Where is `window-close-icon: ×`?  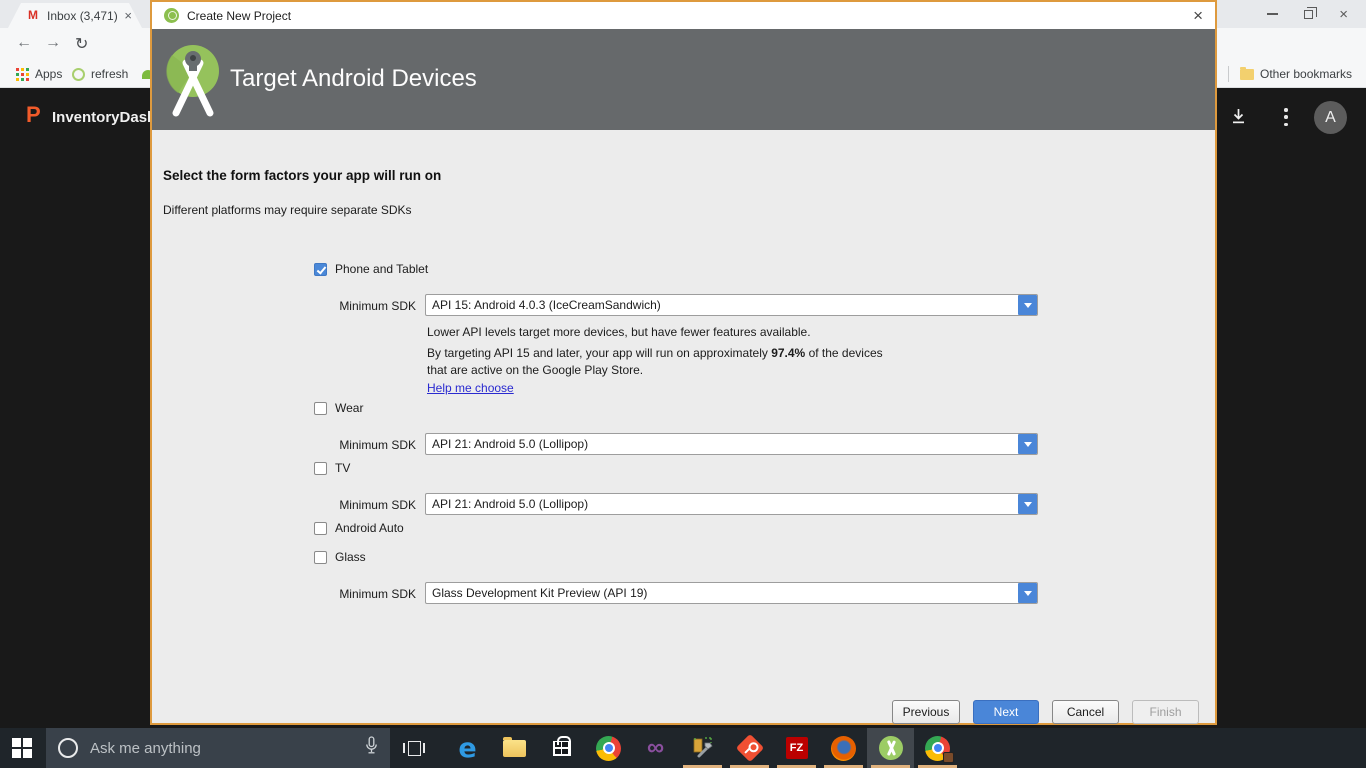
window-close-icon: × is located at coordinates (1343, 14).